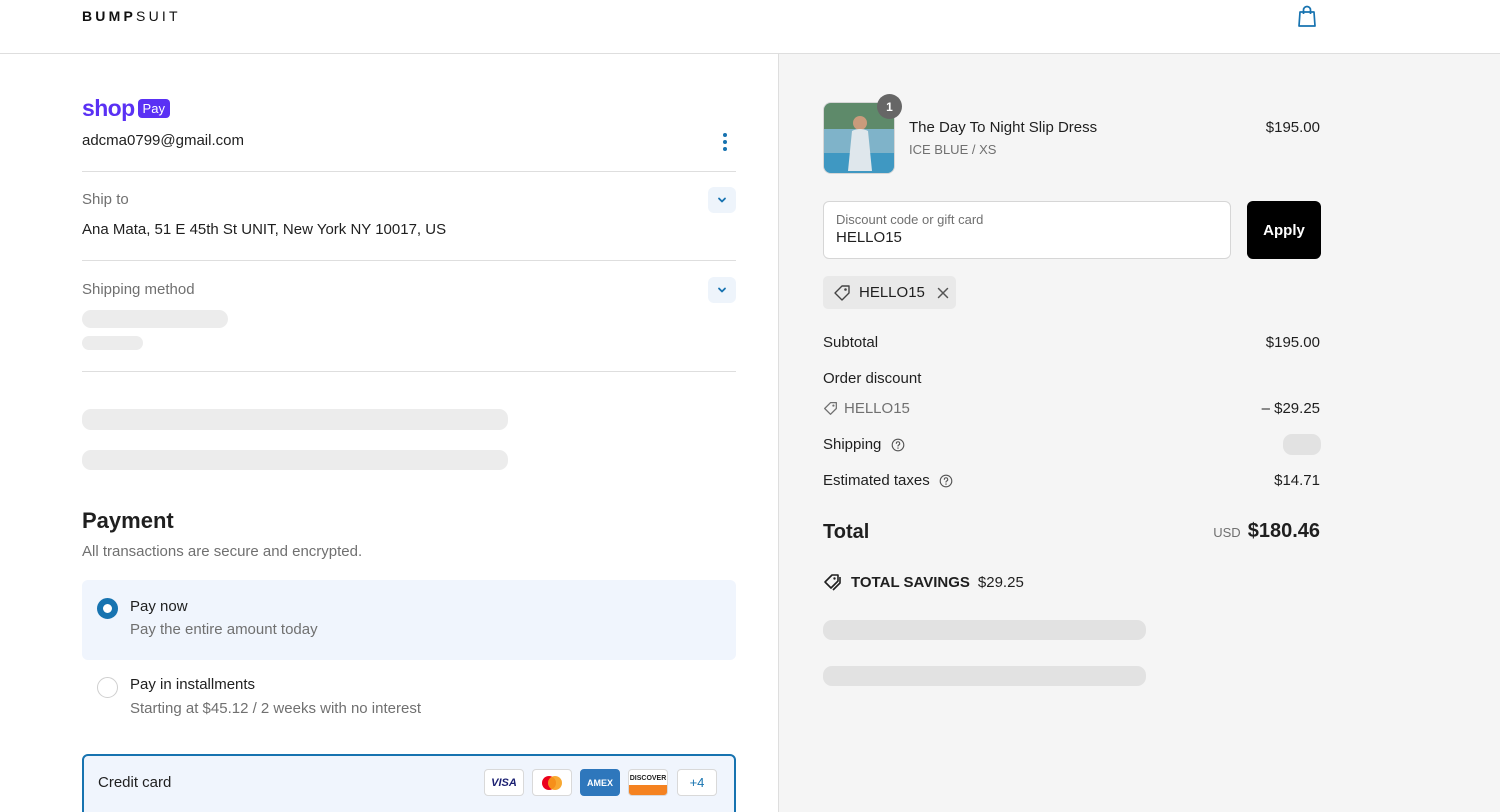 The height and width of the screenshot is (812, 1500). I want to click on shipping-method-expand-button, so click(722, 290).